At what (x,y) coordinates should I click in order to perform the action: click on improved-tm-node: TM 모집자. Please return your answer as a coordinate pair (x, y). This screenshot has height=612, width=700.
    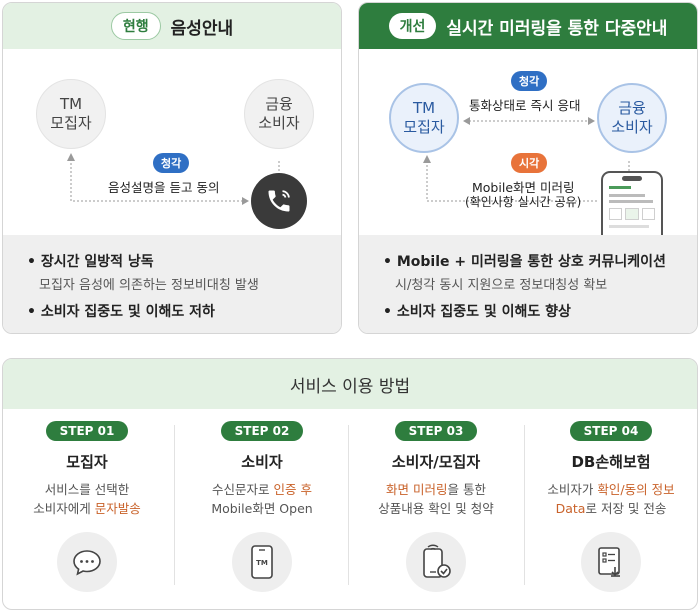
    Looking at the image, I should click on (424, 118).